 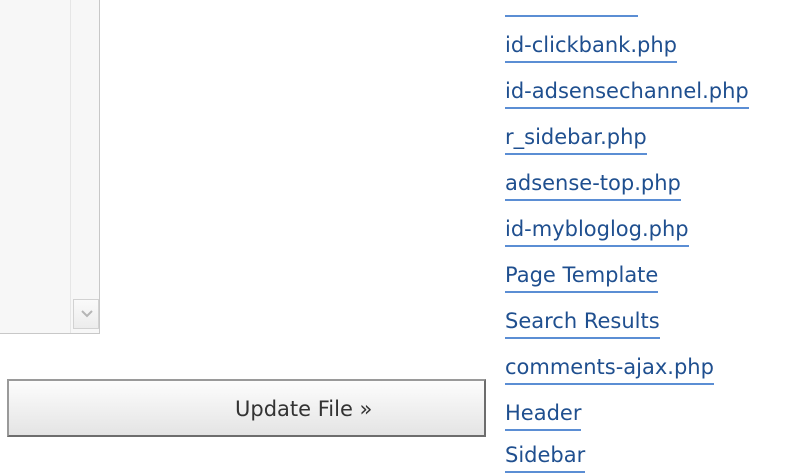 What do you see at coordinates (609, 368) in the screenshot?
I see `file-link-comments-ajax: comments-ajax.php` at bounding box center [609, 368].